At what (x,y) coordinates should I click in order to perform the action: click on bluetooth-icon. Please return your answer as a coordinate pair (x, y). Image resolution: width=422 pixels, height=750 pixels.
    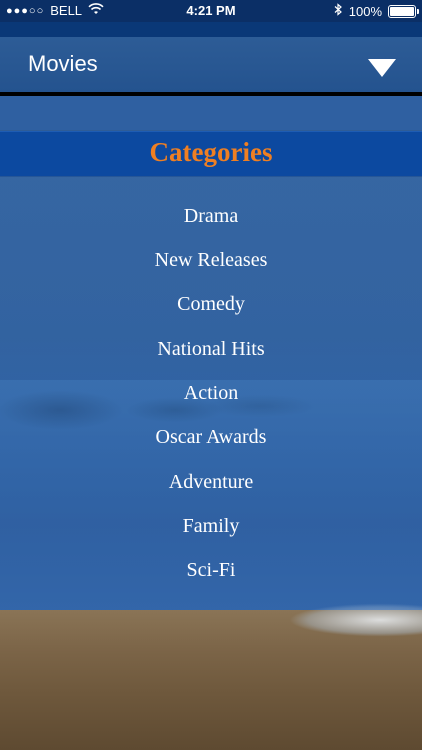
    Looking at the image, I should click on (338, 11).